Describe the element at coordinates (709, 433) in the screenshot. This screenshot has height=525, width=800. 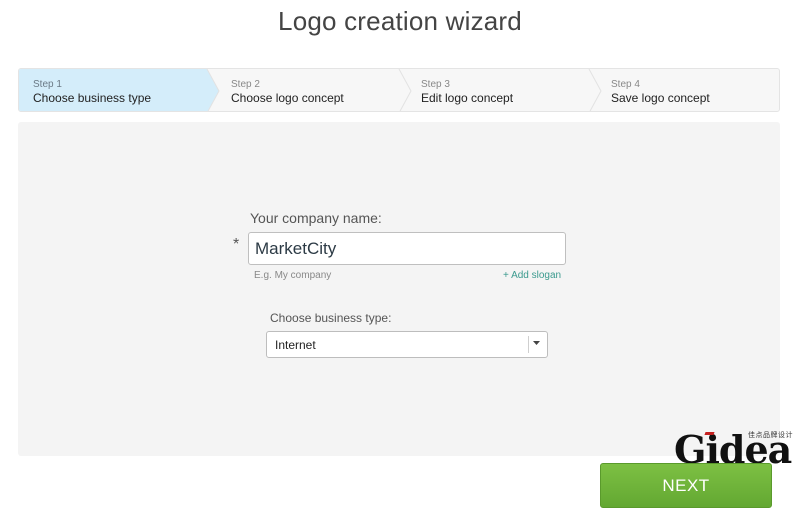
I see `watermark-accent` at that location.